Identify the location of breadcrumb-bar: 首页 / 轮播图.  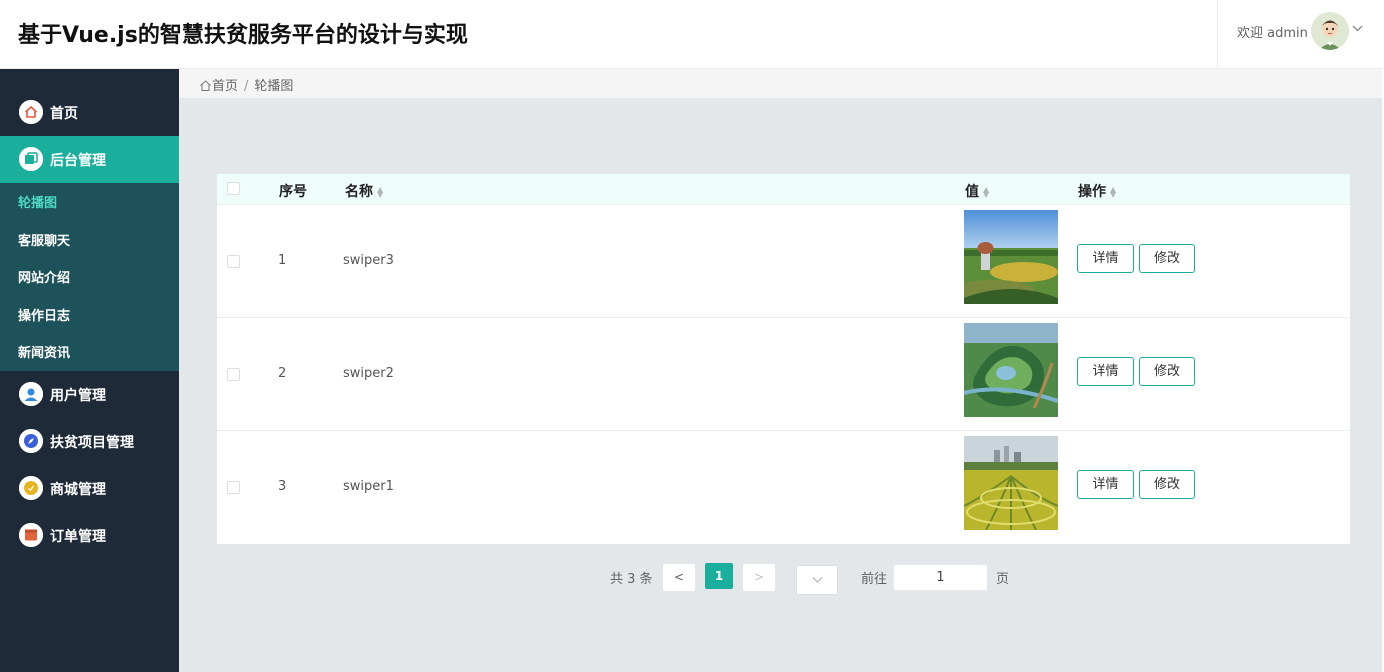
(781, 83).